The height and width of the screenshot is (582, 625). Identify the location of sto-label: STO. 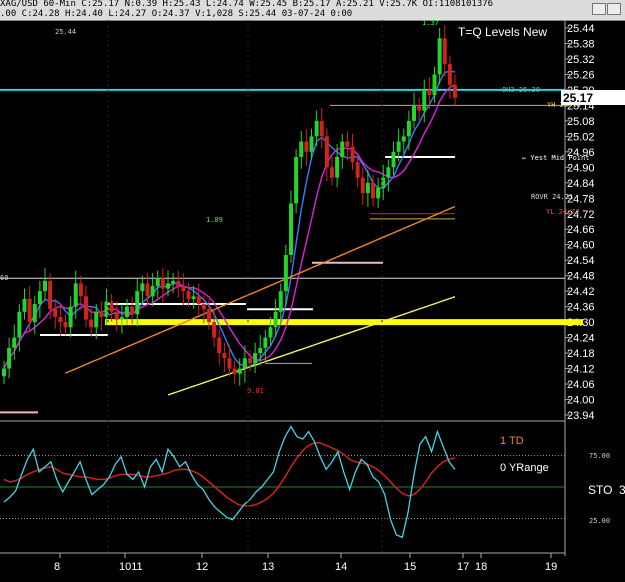
(600, 490).